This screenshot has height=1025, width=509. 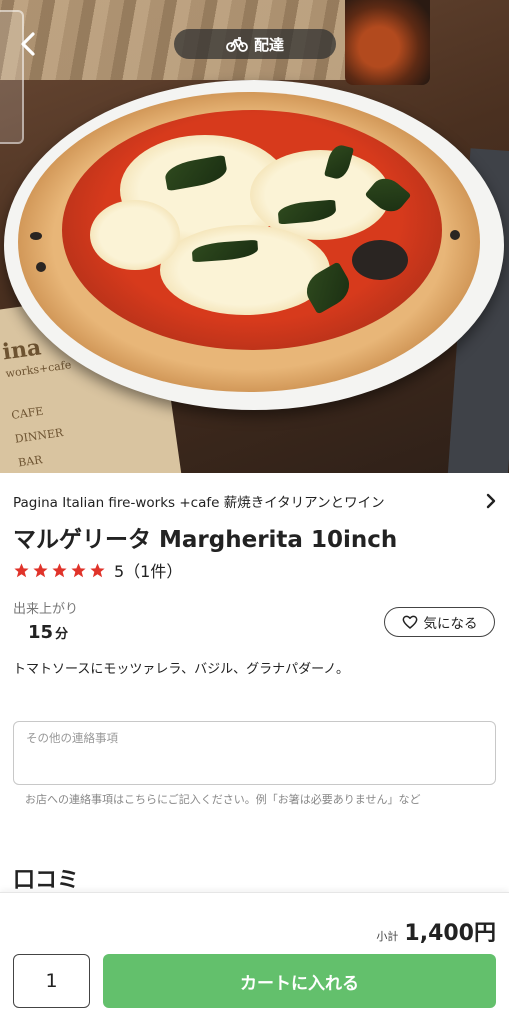 I want to click on chevron-left-icon, so click(x=28, y=44).